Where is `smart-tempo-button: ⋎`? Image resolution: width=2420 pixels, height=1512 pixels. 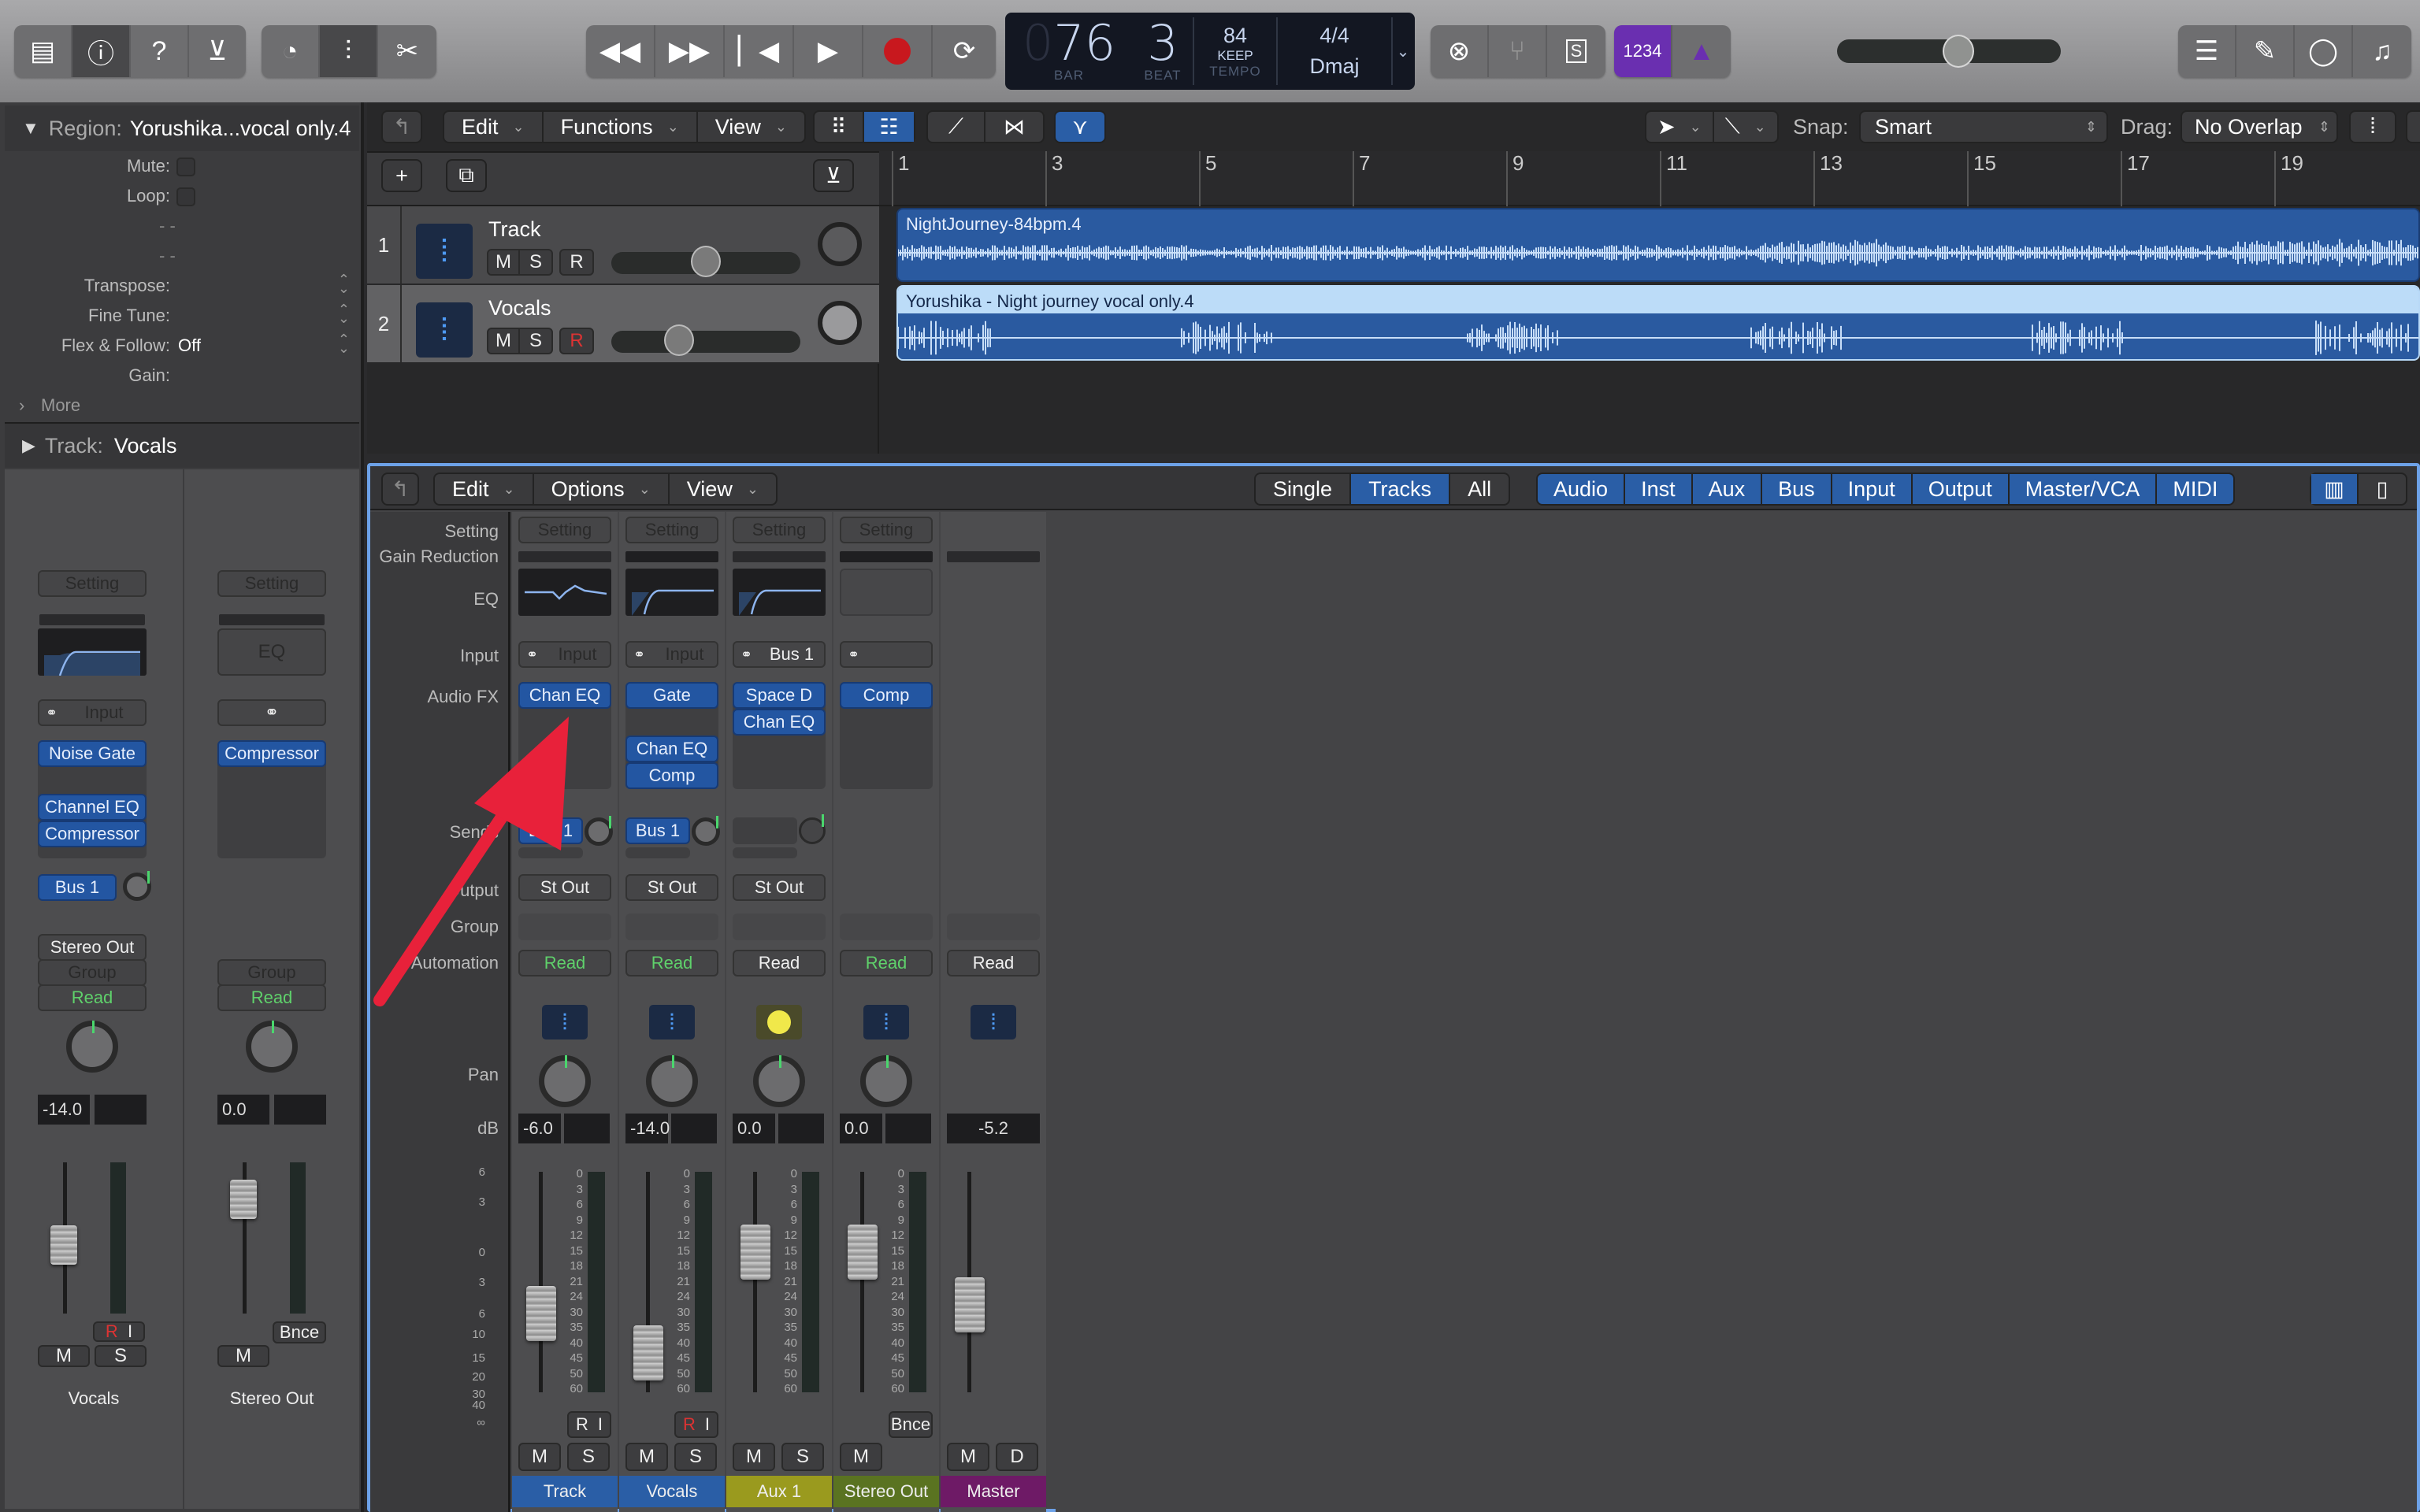
smart-tempo-button: ⋎ is located at coordinates (1080, 126).